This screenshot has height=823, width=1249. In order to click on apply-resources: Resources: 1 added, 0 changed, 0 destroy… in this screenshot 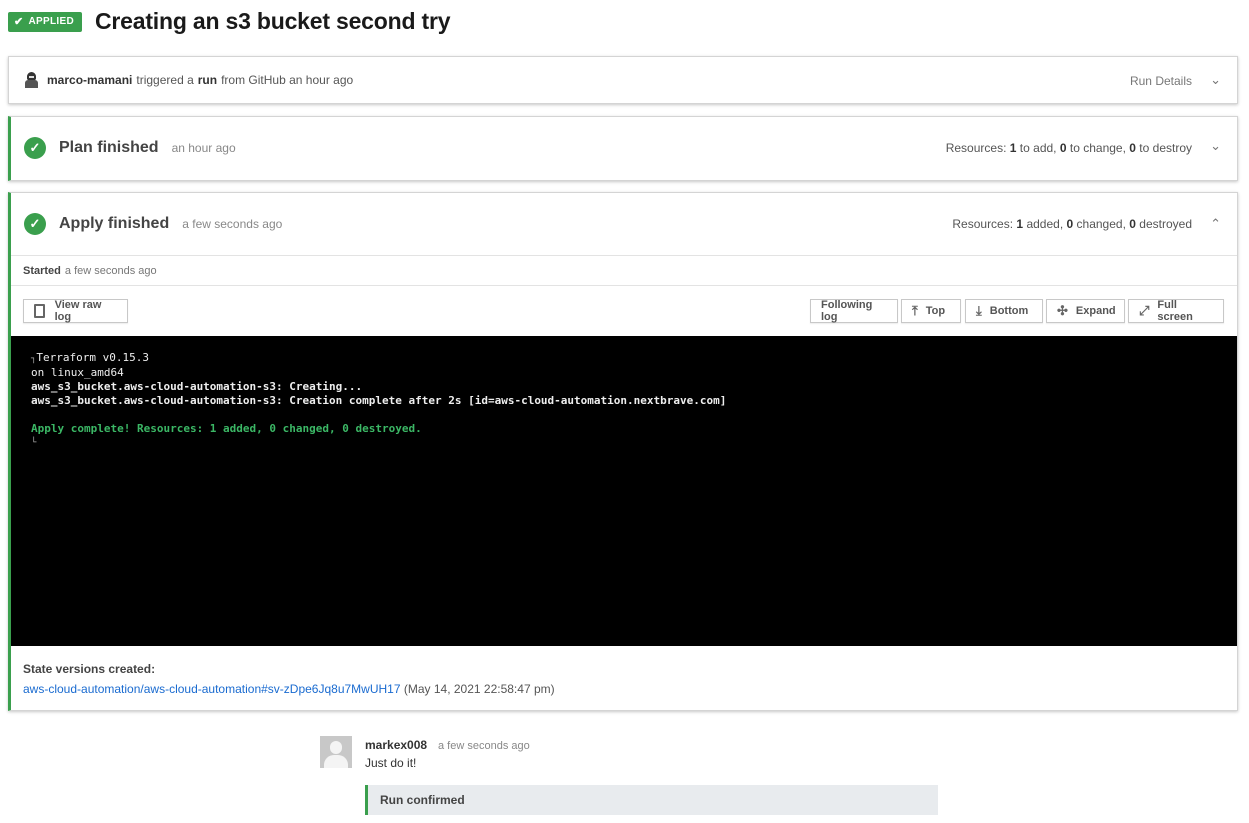, I will do `click(1072, 224)`.